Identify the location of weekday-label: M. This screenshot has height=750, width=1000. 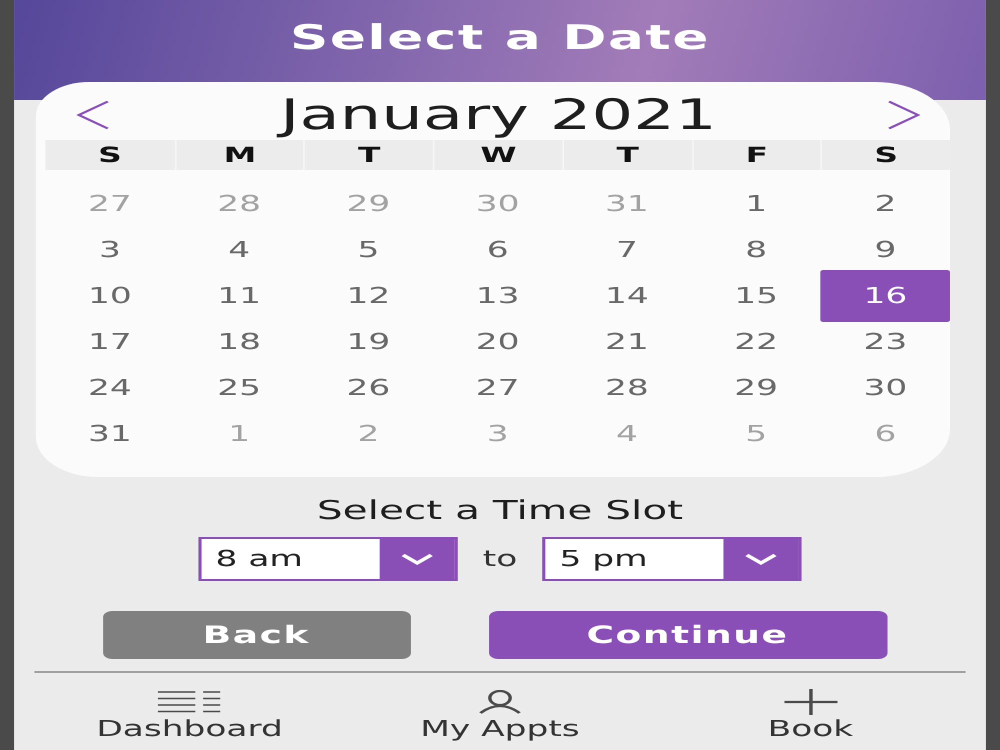
(240, 155).